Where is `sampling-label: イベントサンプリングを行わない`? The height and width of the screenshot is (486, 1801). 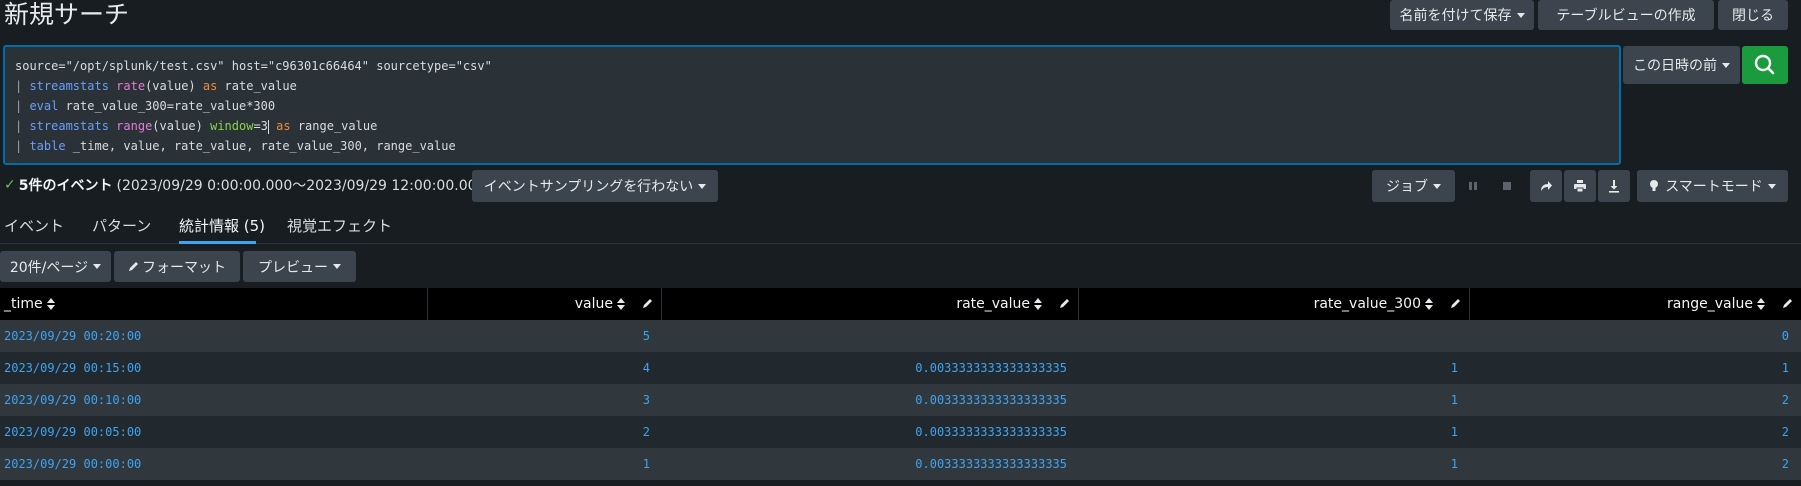 sampling-label: イベントサンプリングを行わない is located at coordinates (588, 187).